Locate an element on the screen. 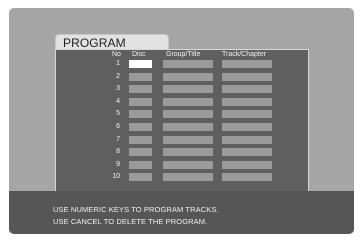 This screenshot has width=363, height=242. program-row: 6 is located at coordinates (181, 126).